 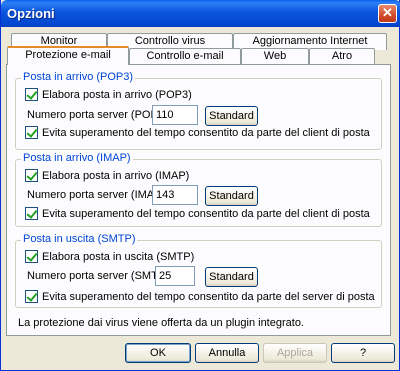 What do you see at coordinates (31, 13) in the screenshot?
I see `window-title: Opzioni` at bounding box center [31, 13].